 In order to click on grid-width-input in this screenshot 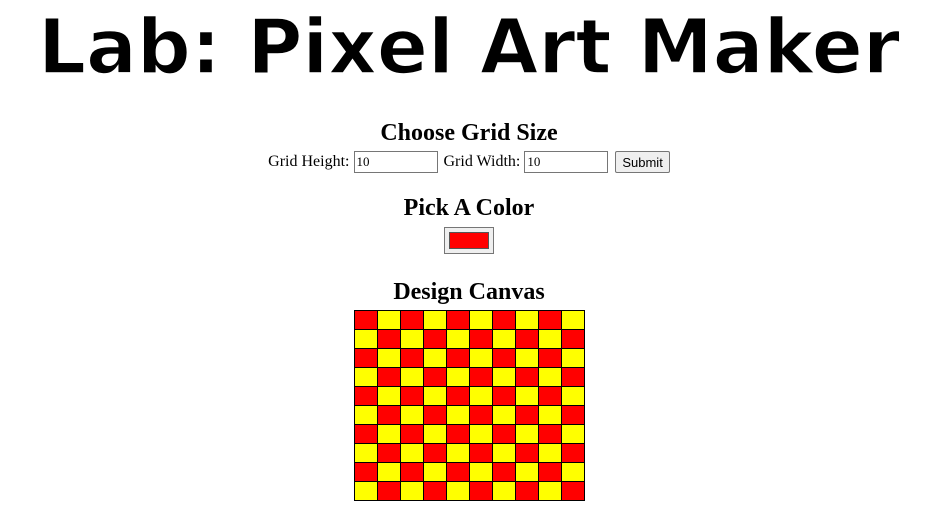, I will do `click(566, 162)`.